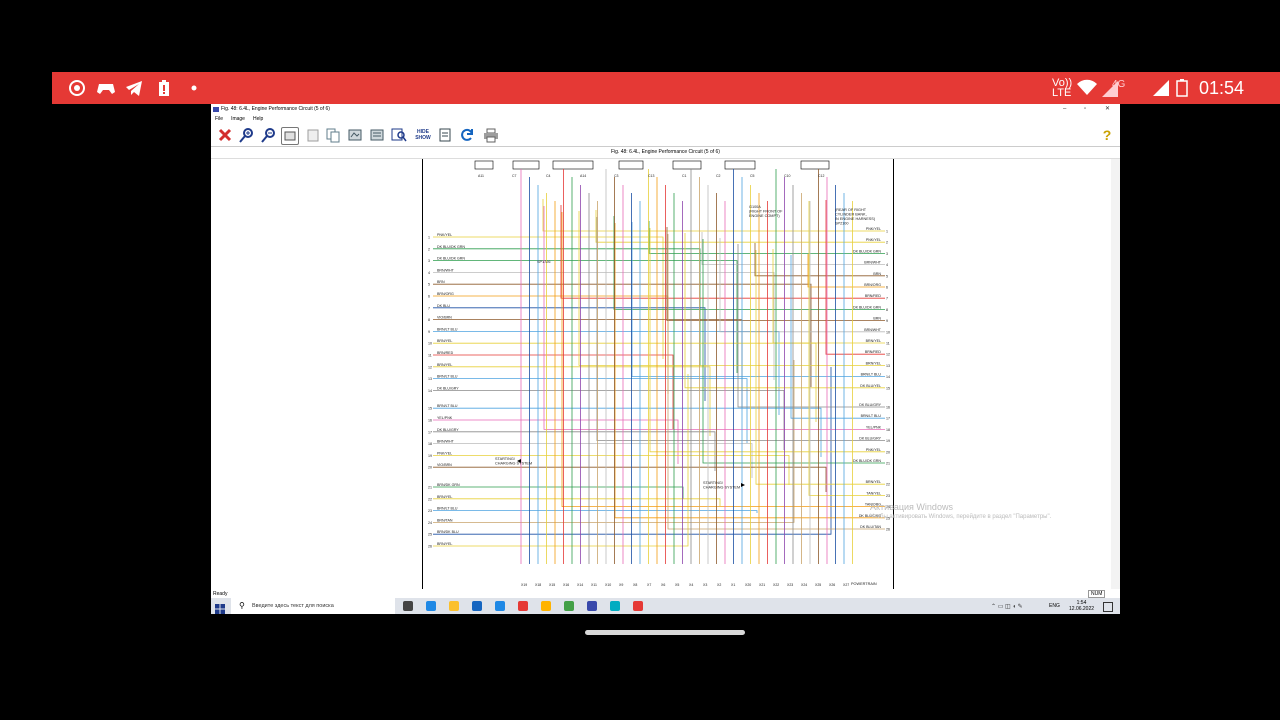 Image resolution: width=1280 pixels, height=720 pixels. I want to click on left-pin-number: 21, so click(430, 488).